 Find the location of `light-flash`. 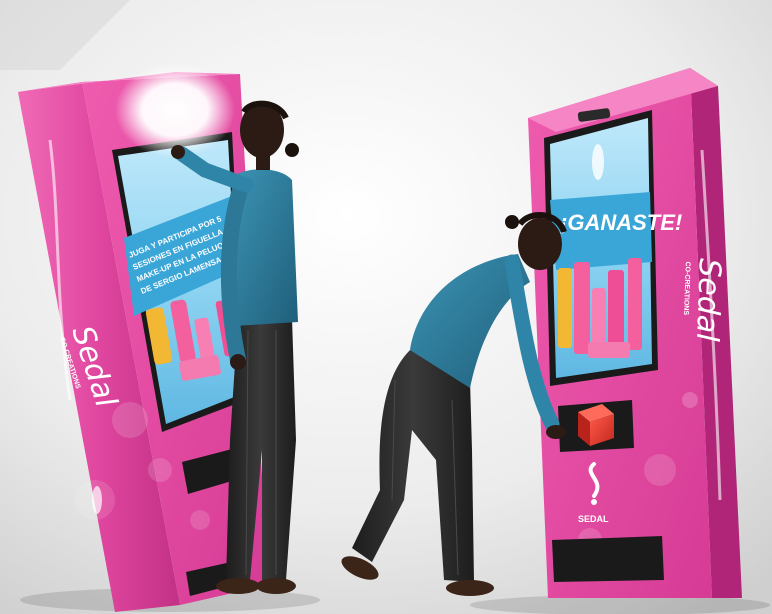

light-flash is located at coordinates (175, 110).